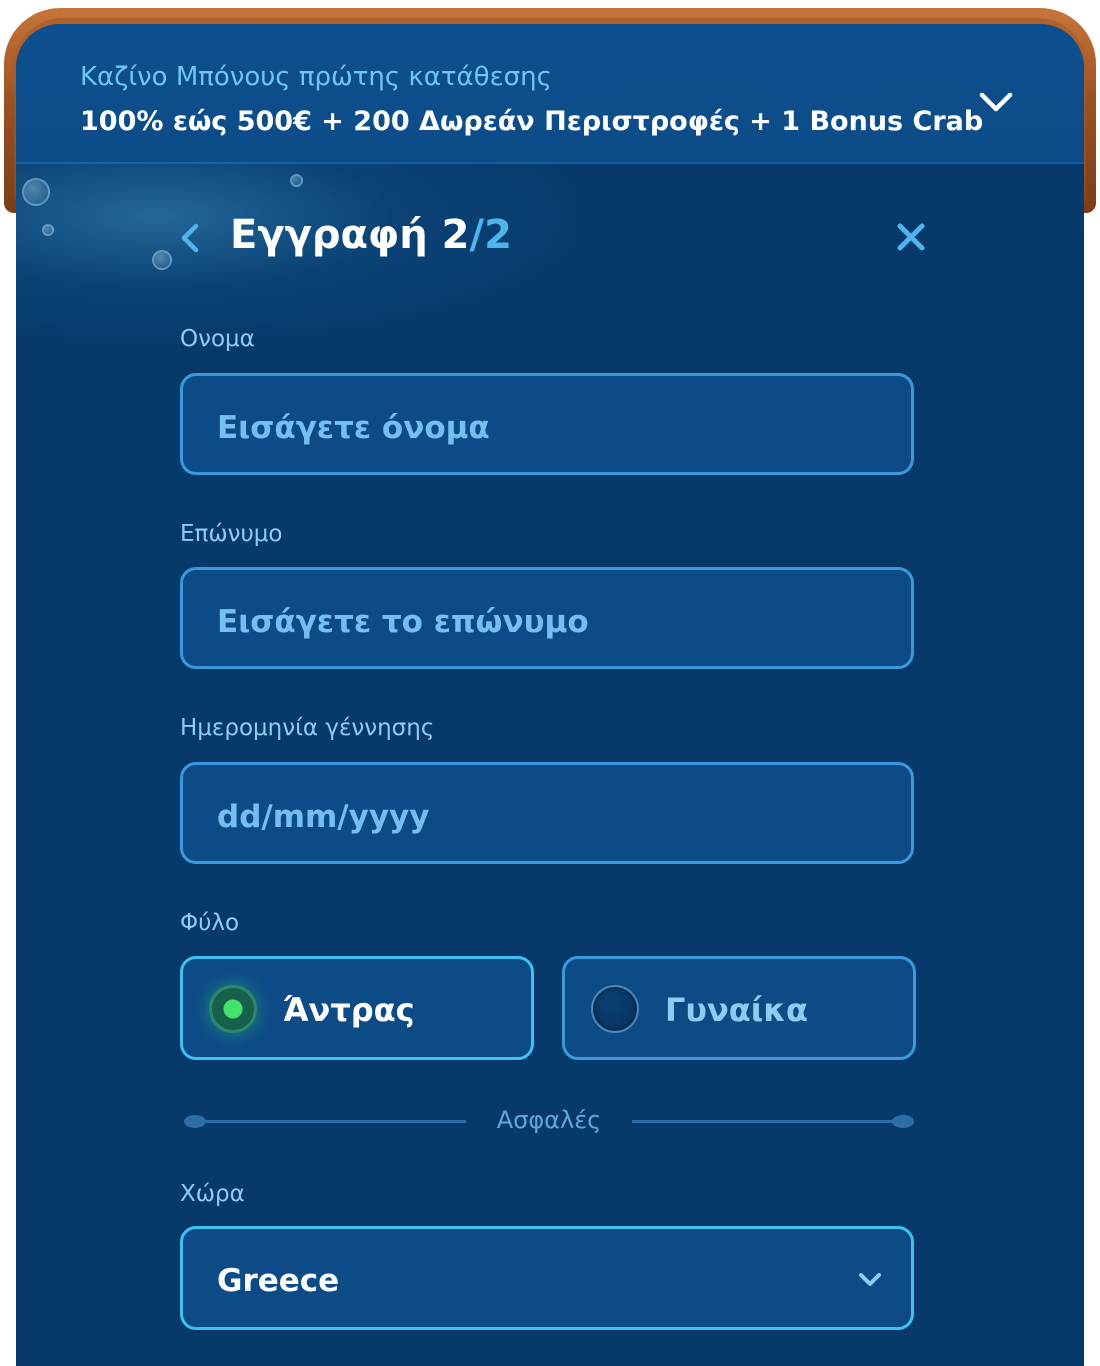 This screenshot has height=1366, width=1100. What do you see at coordinates (217, 339) in the screenshot?
I see `first-name-label: Ονομα` at bounding box center [217, 339].